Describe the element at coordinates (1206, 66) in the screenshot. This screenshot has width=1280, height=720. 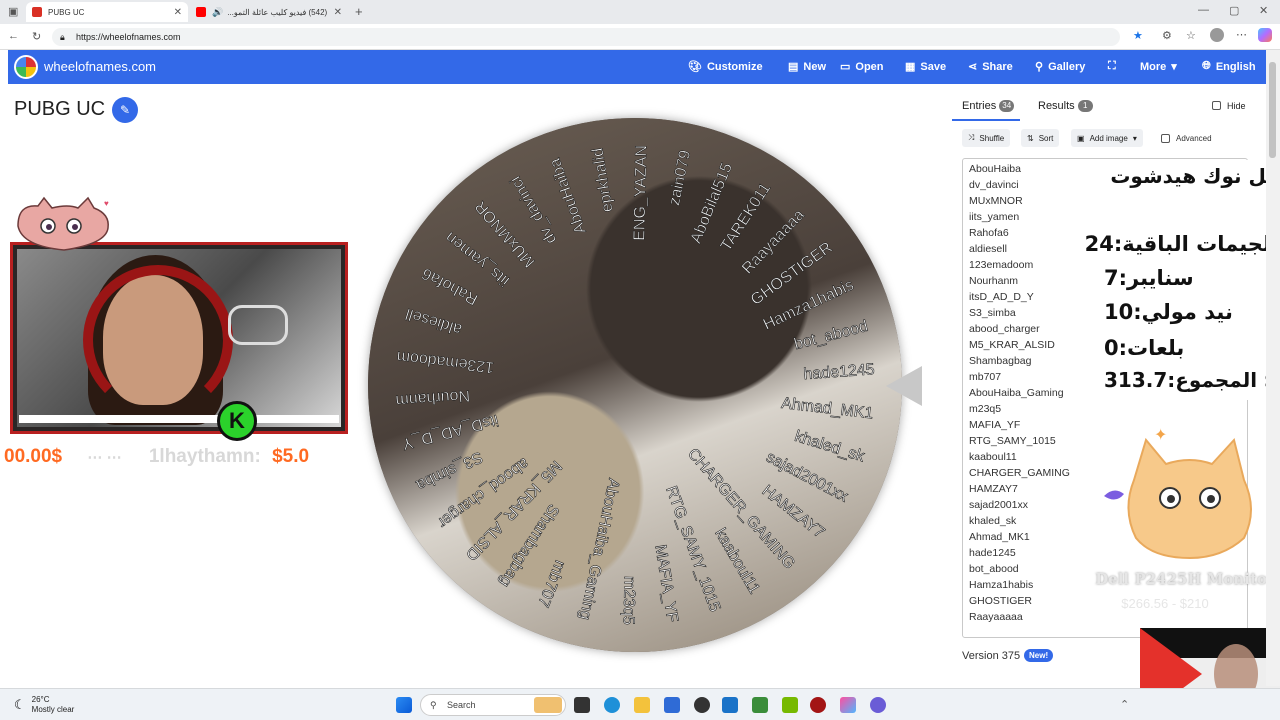
I see `globe-icon: 🌐︎` at that location.